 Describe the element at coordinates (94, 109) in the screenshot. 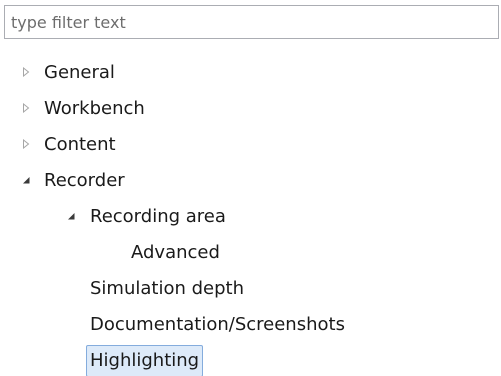

I see `tree-item-label: Workbench` at that location.